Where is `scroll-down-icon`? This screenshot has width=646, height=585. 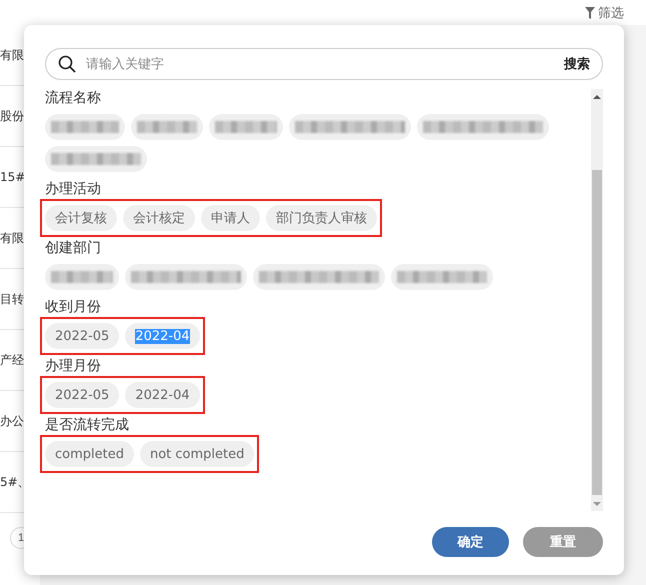
scroll-down-icon is located at coordinates (597, 504).